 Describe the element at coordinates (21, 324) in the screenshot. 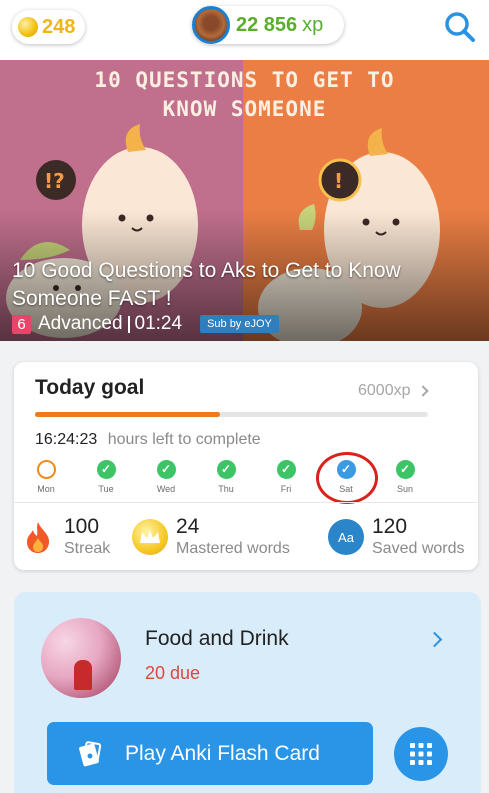

I see `level-badge: 6` at that location.